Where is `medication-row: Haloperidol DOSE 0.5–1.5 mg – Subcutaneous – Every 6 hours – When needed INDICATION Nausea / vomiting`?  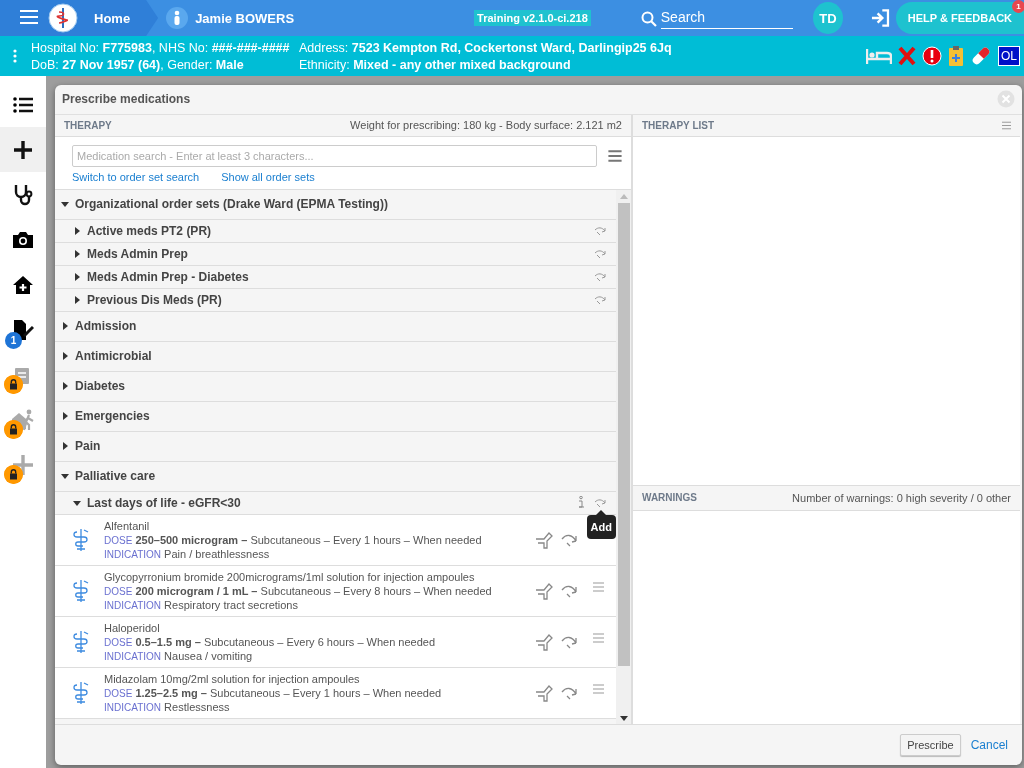 medication-row: Haloperidol DOSE 0.5–1.5 mg – Subcutaneous – Every 6 hours – When needed INDICATION Nausea / vomiting is located at coordinates (335, 642).